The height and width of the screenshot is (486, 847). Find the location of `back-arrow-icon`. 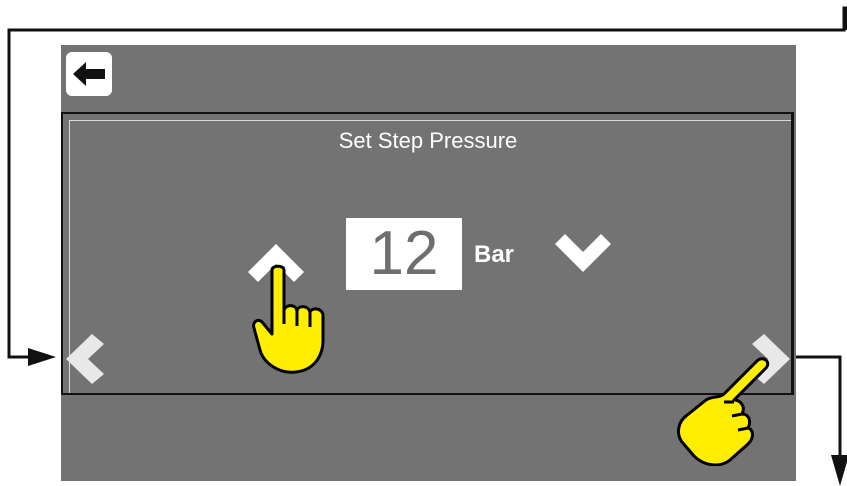

back-arrow-icon is located at coordinates (89, 74).